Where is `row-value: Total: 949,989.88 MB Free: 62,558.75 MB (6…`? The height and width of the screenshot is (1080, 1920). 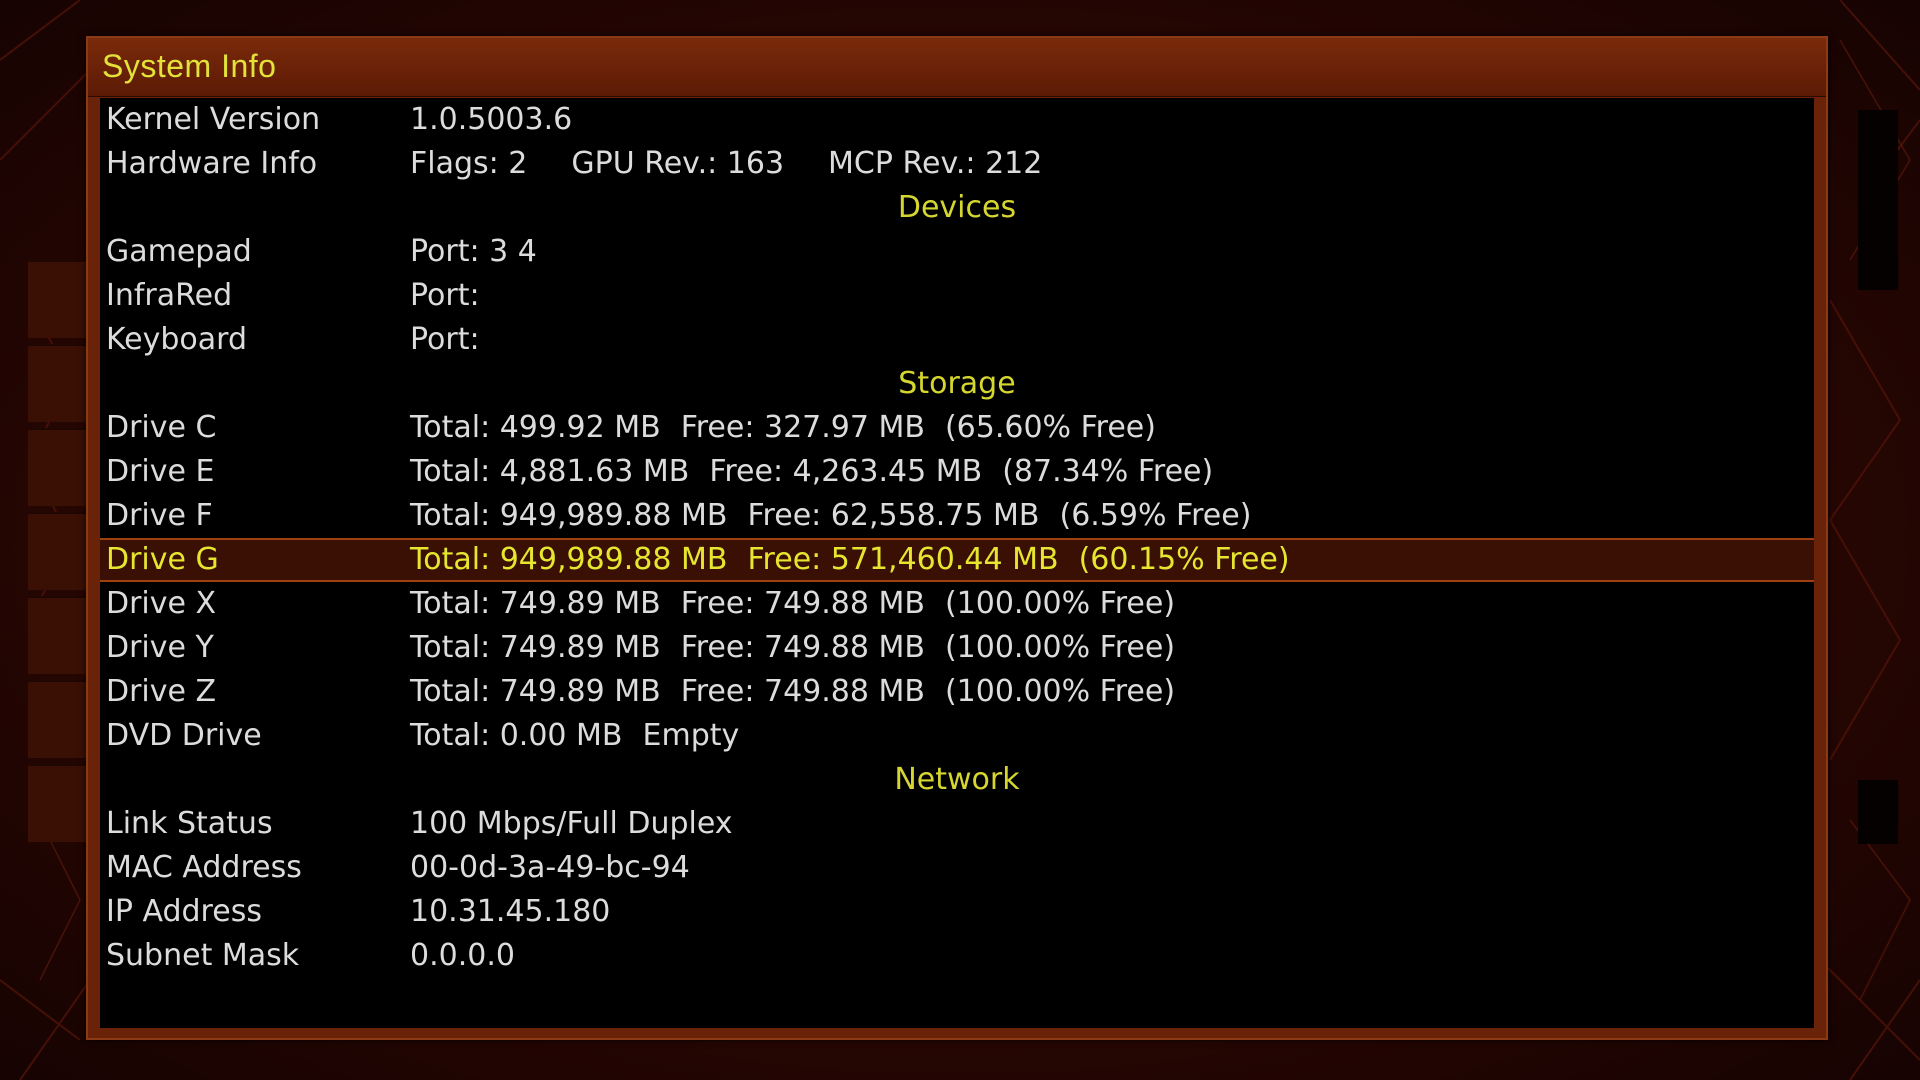
row-value: Total: 949,989.88 MB Free: 62,558.75 MB (6… is located at coordinates (830, 516).